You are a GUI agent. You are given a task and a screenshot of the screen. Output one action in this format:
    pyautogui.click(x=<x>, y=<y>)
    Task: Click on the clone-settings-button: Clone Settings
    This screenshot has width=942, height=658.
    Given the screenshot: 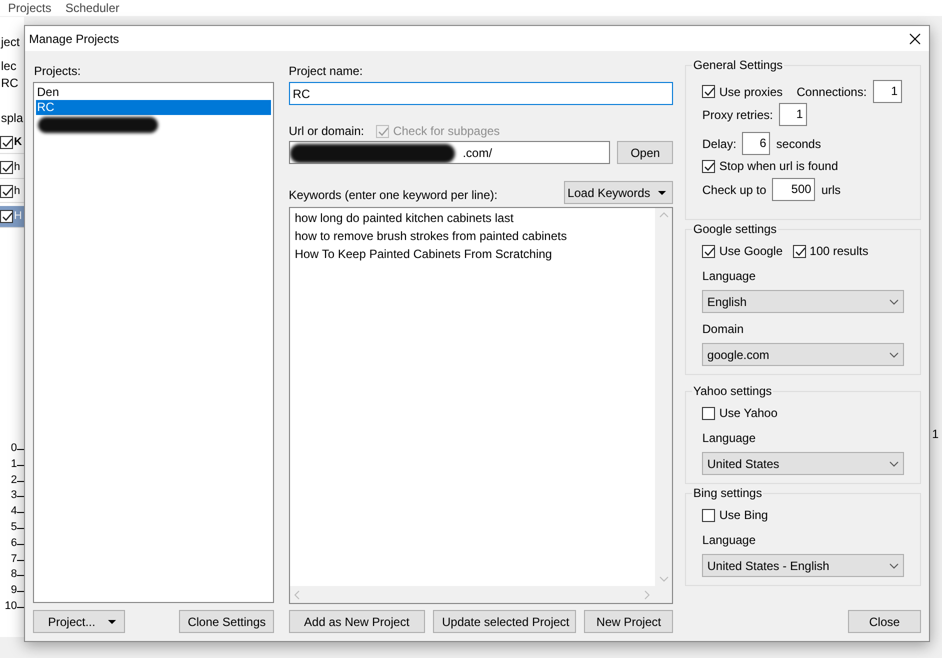 What is the action you would take?
    pyautogui.click(x=226, y=621)
    